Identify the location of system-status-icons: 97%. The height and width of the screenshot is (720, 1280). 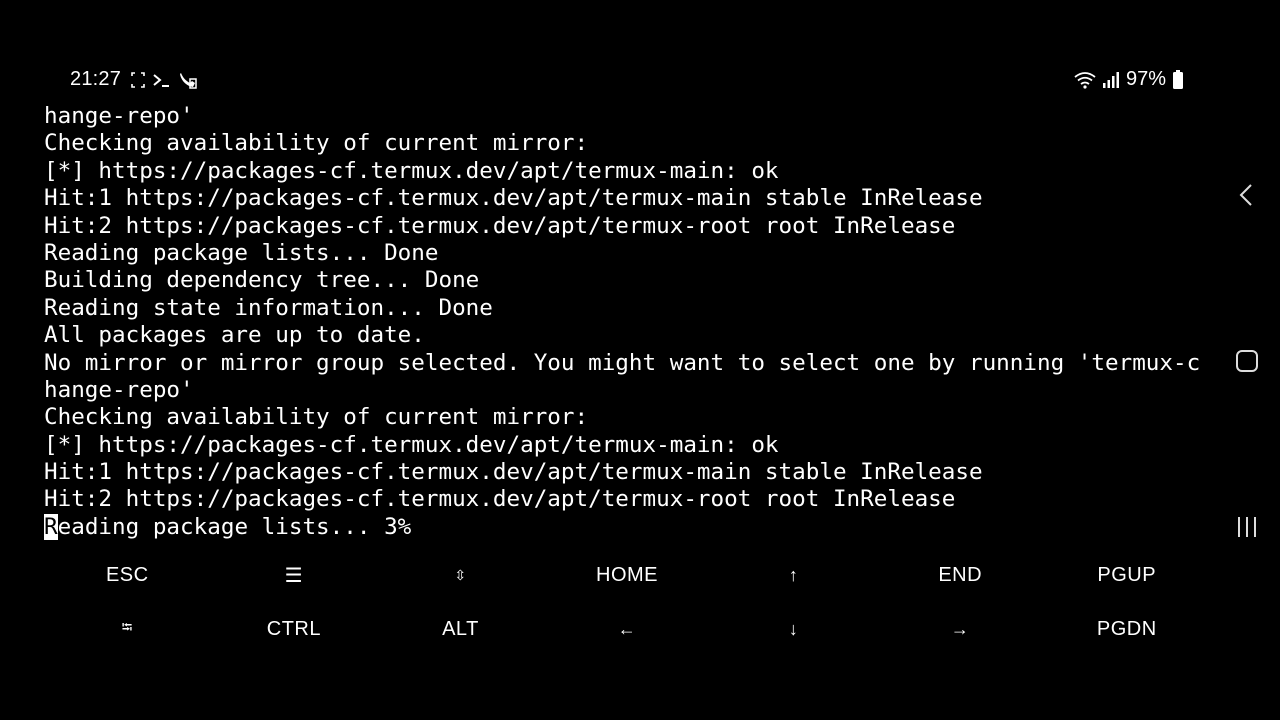
(1129, 79).